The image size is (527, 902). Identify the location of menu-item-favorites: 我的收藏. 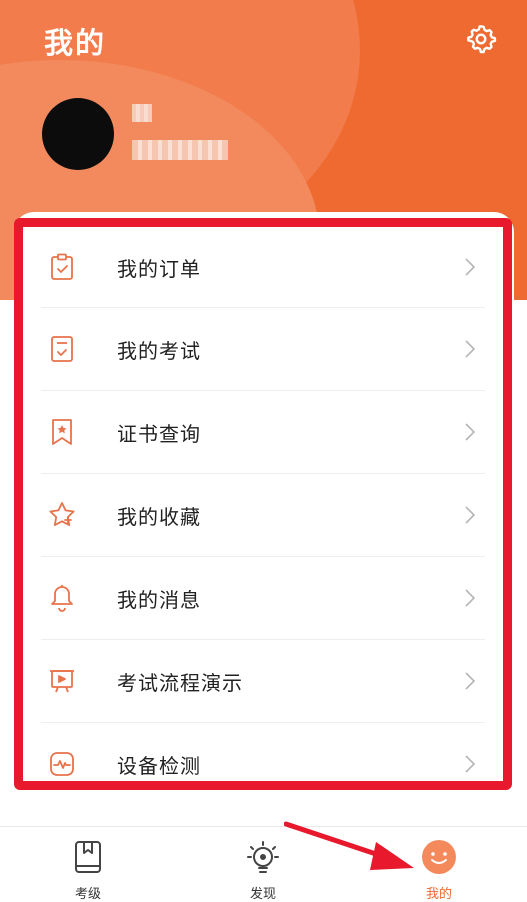
(263, 515).